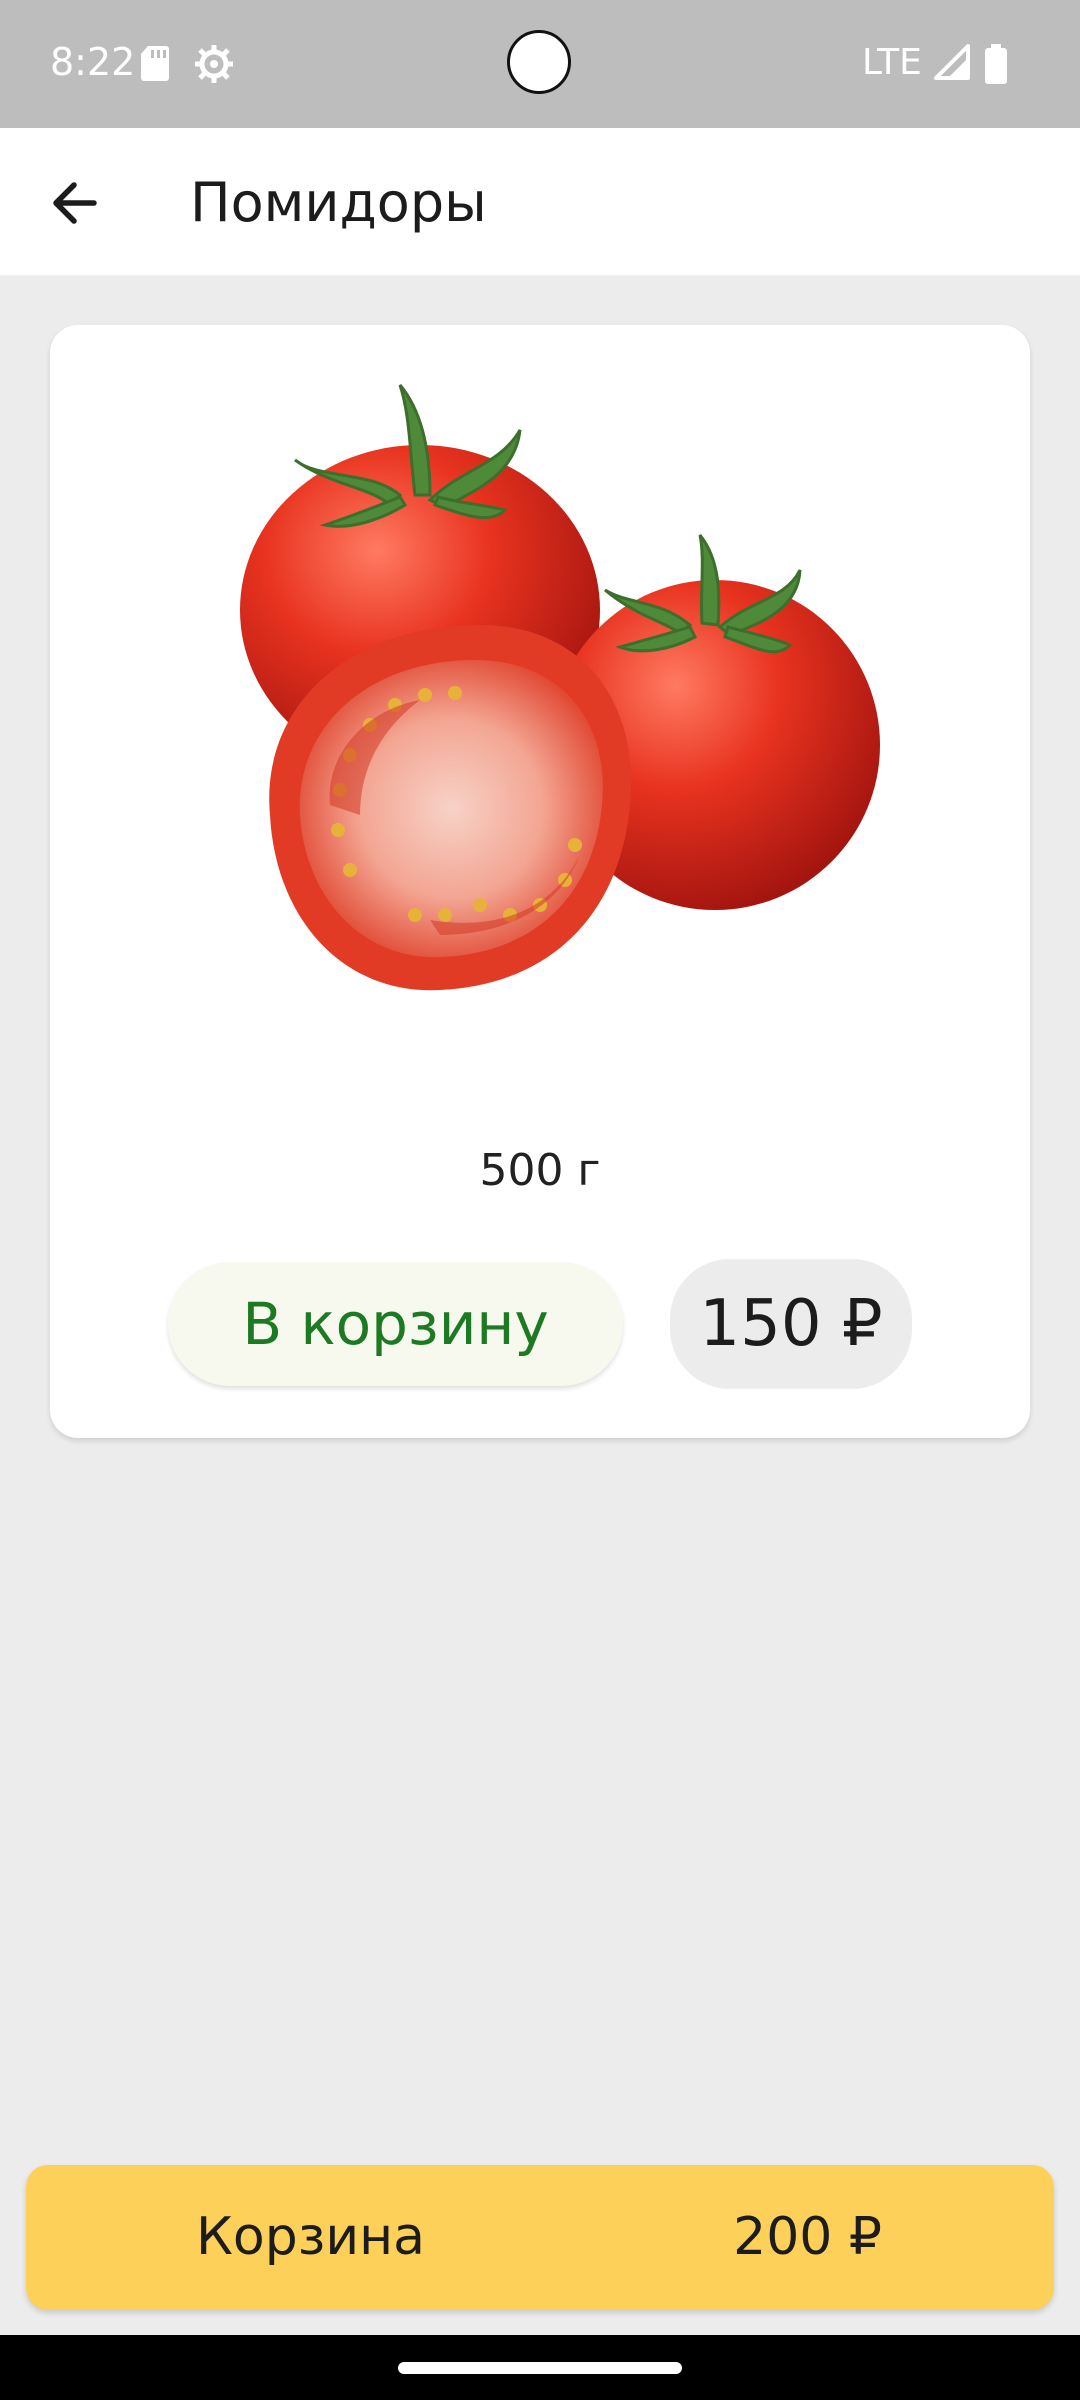 The height and width of the screenshot is (2400, 1080). I want to click on signal-icon, so click(952, 62).